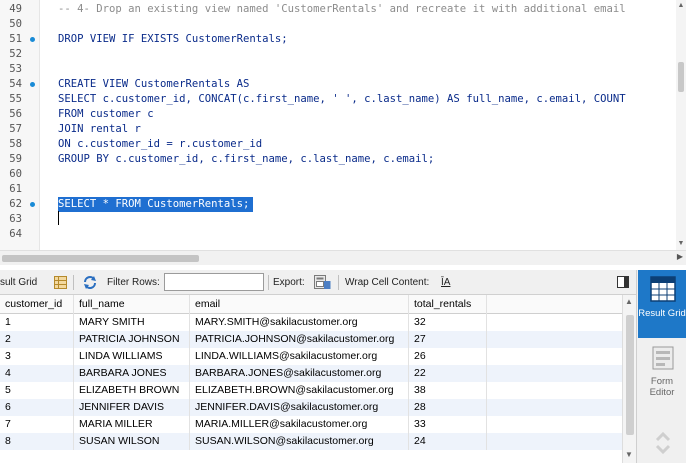 This screenshot has width=686, height=463. I want to click on filter-rows-input, so click(214, 282).